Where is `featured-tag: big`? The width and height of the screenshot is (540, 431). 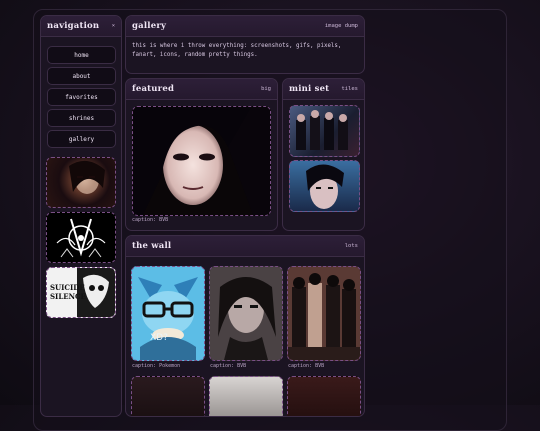 featured-tag: big is located at coordinates (266, 89).